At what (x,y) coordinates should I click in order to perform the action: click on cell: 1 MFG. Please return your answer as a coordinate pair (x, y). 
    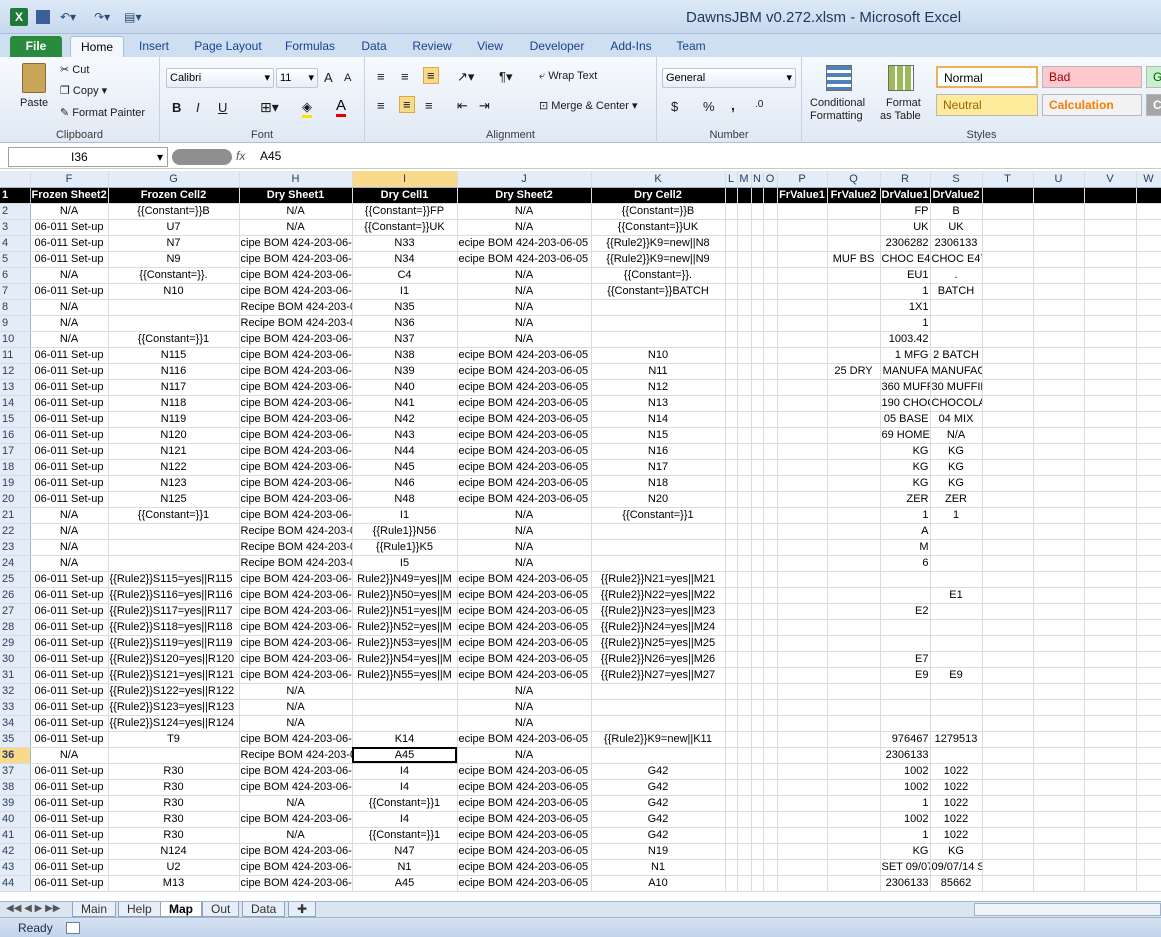
    Looking at the image, I should click on (905, 355).